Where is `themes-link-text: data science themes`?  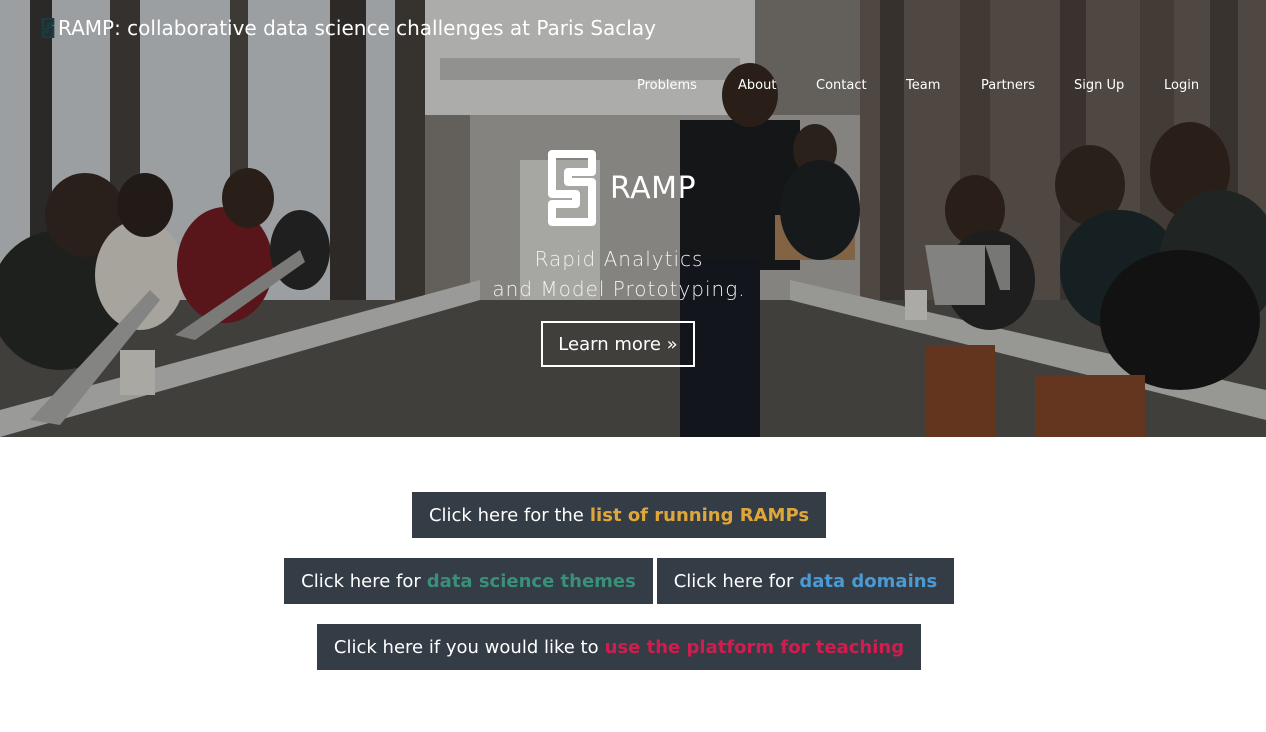 themes-link-text: data science themes is located at coordinates (531, 581).